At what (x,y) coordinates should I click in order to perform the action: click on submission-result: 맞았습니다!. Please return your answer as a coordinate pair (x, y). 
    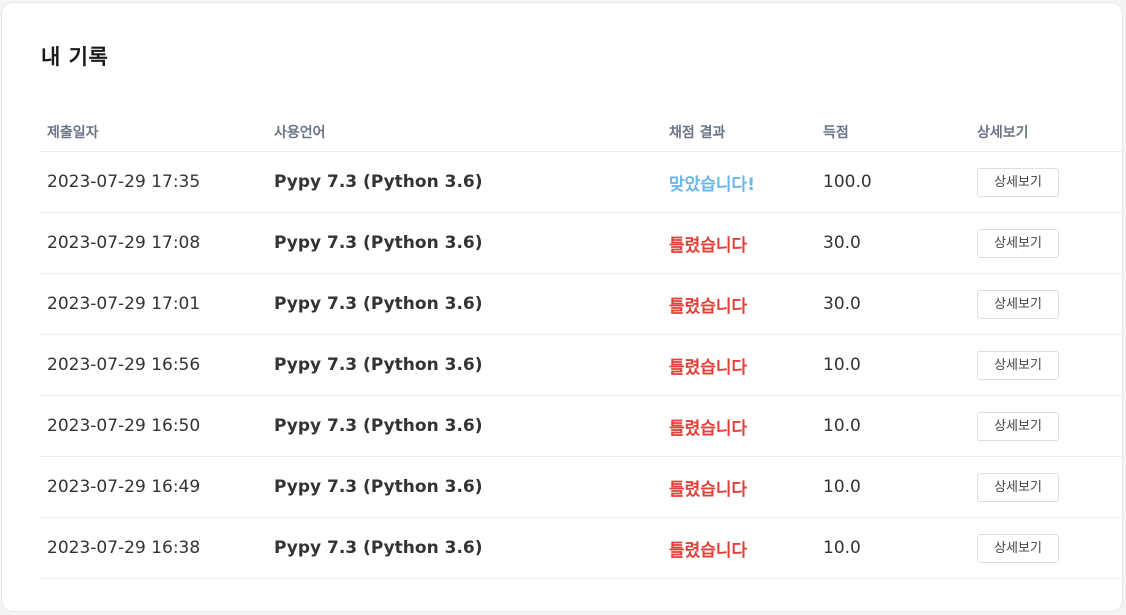
    Looking at the image, I should click on (739, 182).